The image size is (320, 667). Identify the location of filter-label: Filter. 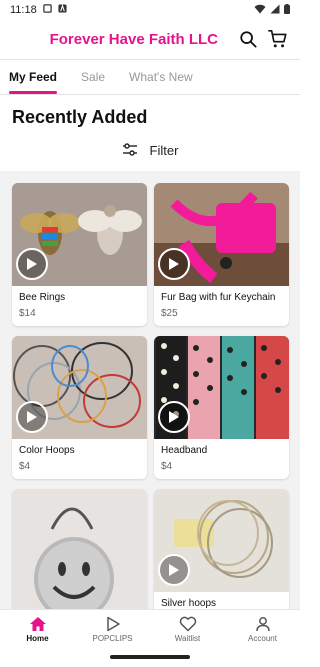
(164, 150).